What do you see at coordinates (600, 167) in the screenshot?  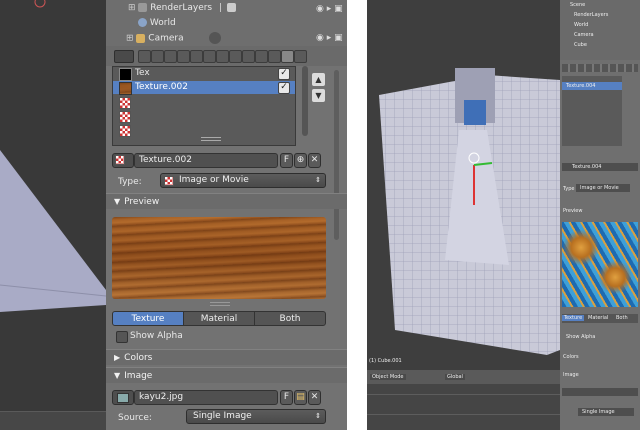 I see `texture-name-field-right: Texture.004` at bounding box center [600, 167].